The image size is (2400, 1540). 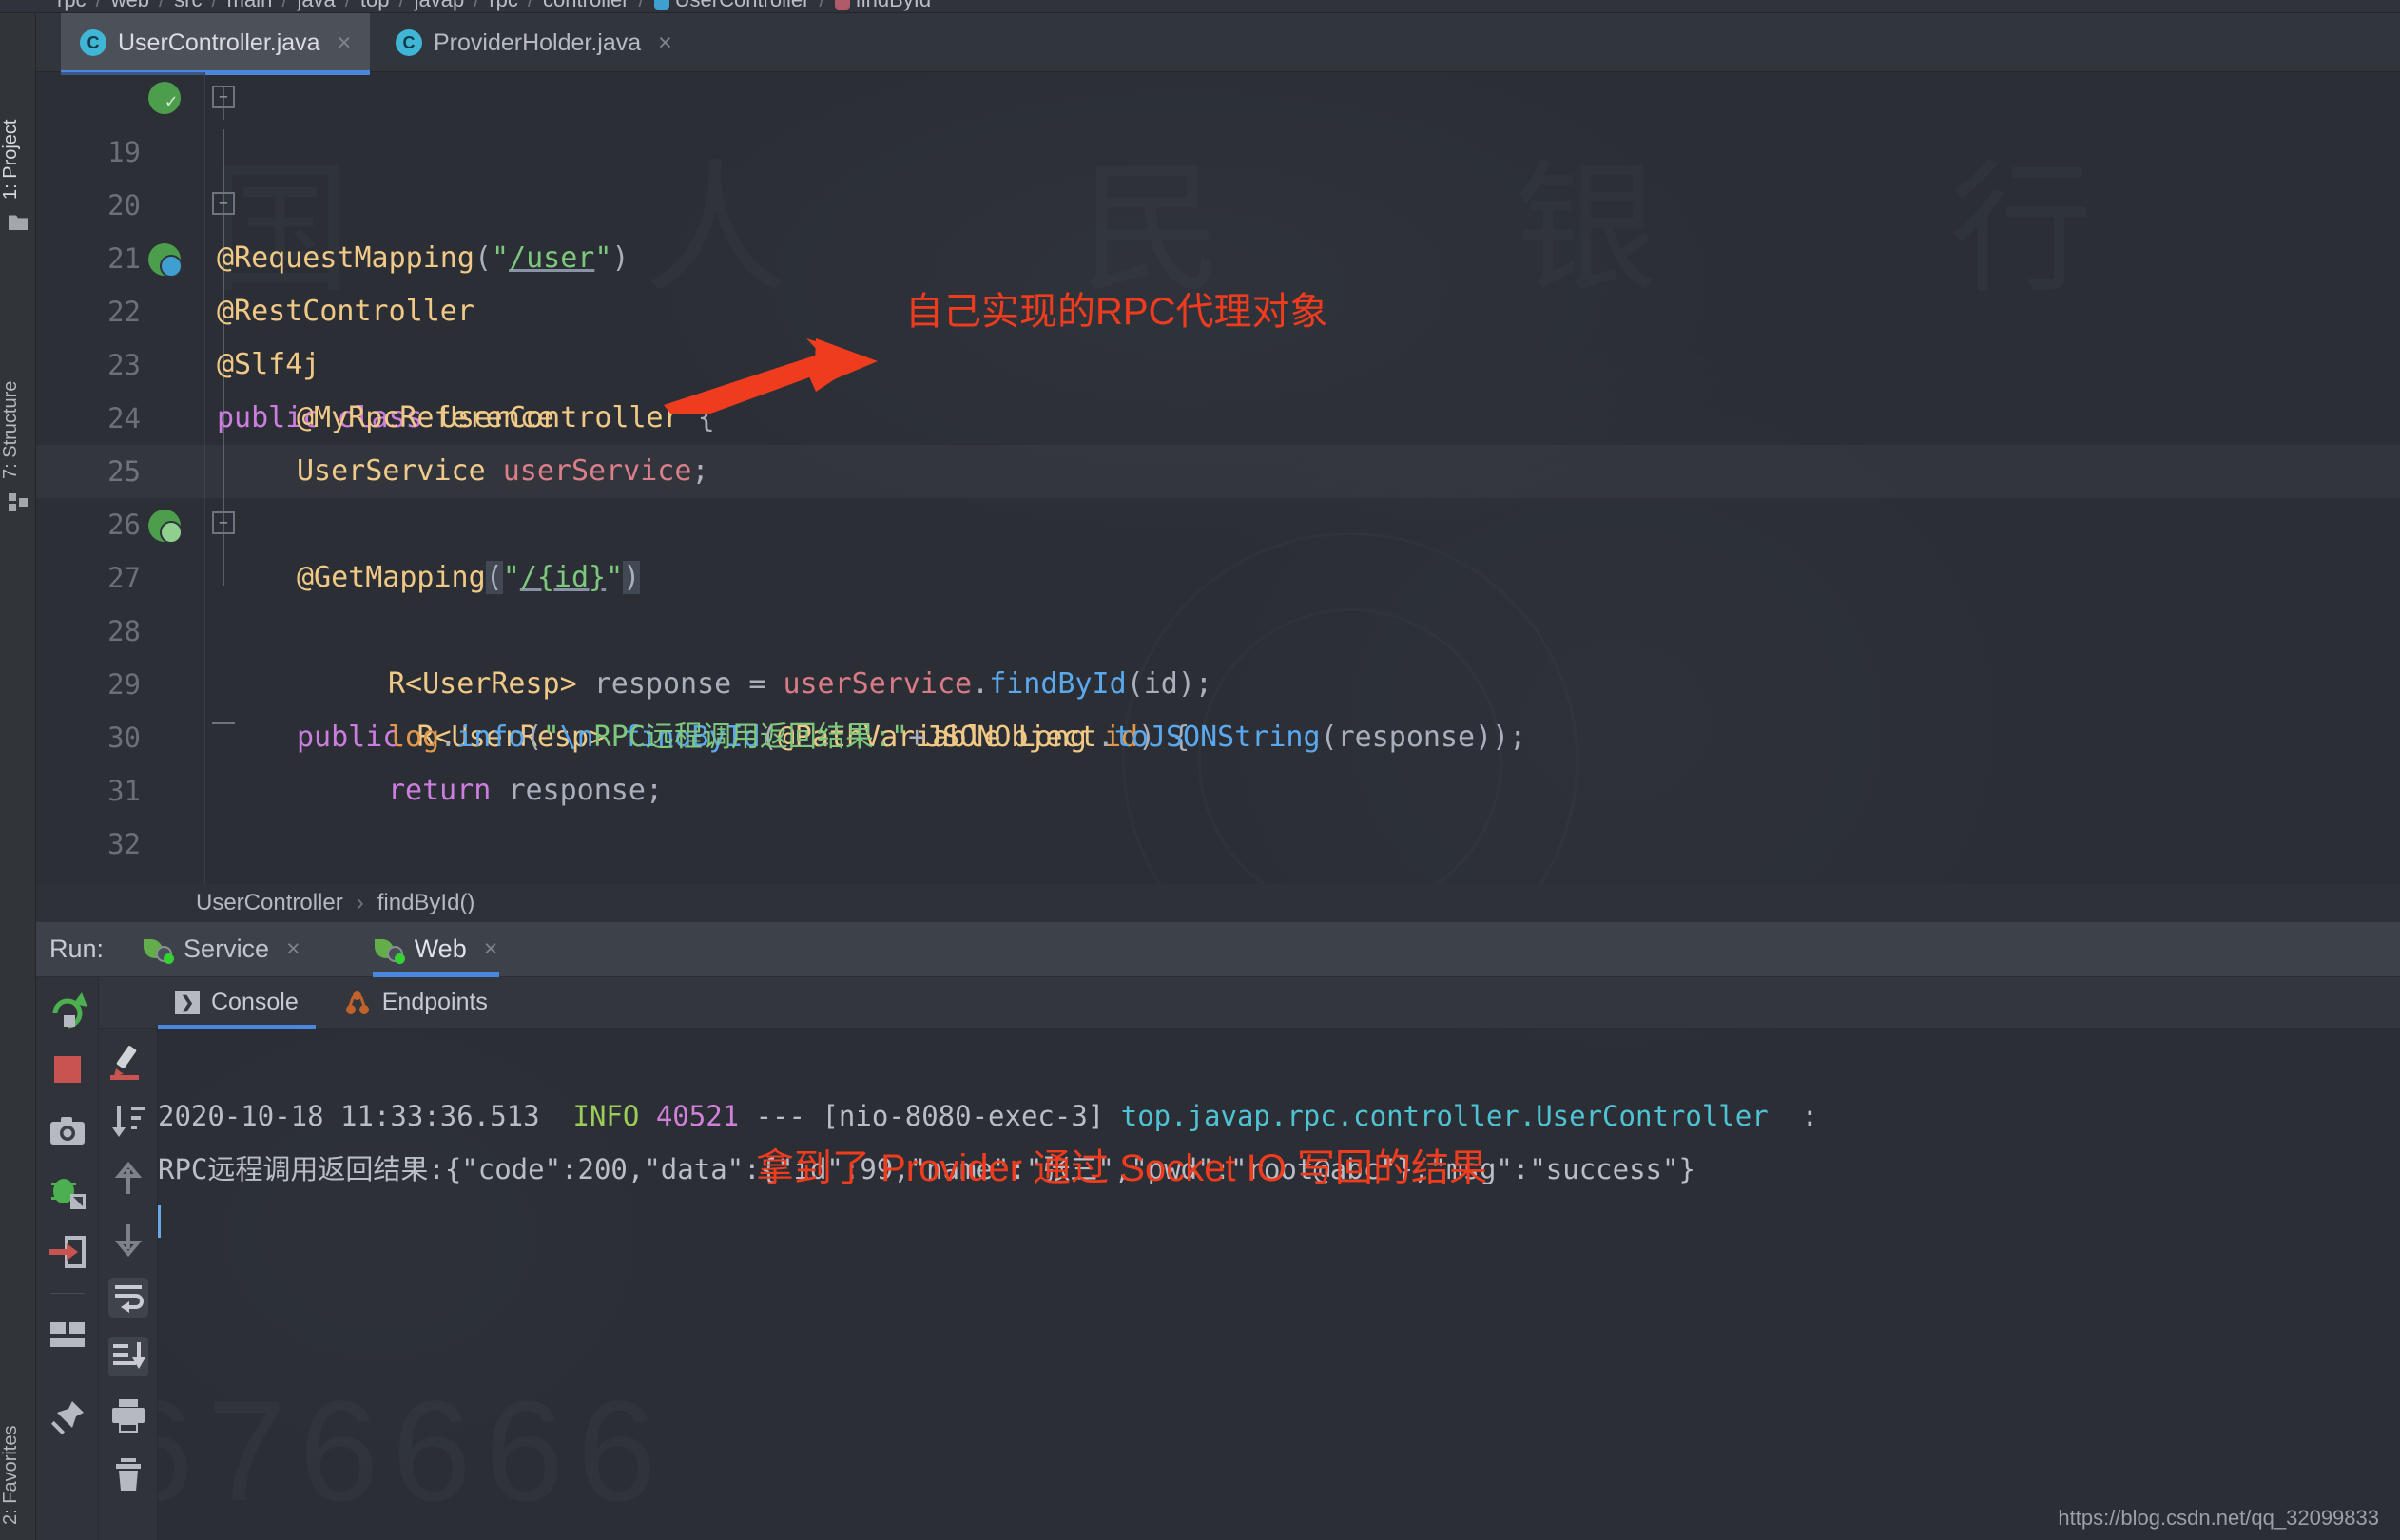 I want to click on pin-icon, so click(x=68, y=1417).